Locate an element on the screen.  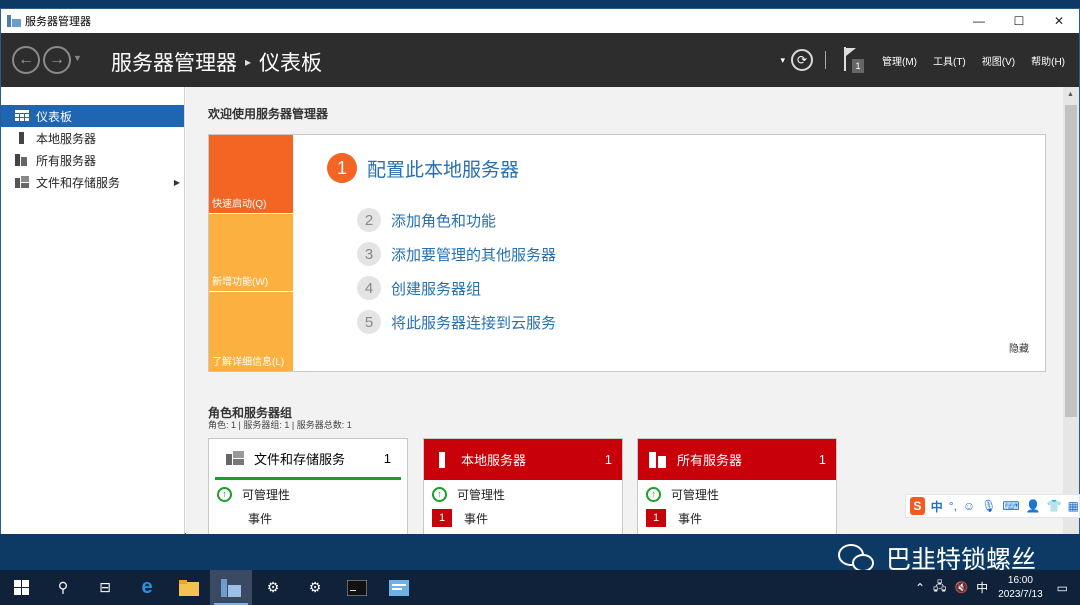
taskbar-control-panel: ⚙ is located at coordinates (273, 587).